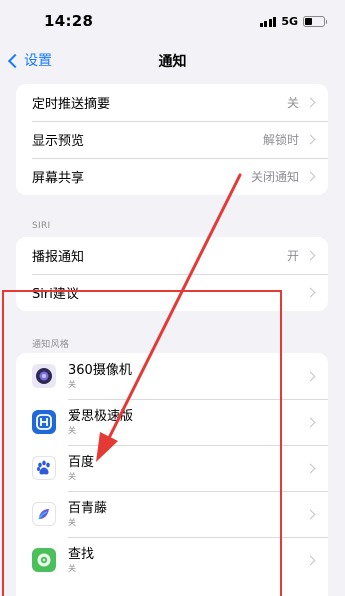  I want to click on battery-icon, so click(315, 21).